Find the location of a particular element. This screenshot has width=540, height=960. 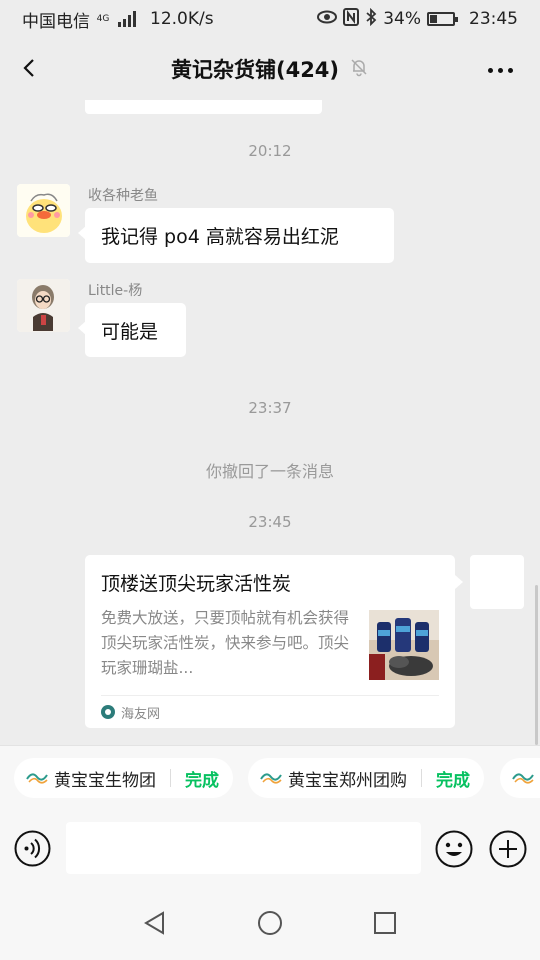

title-group: 黄记杂货铺(424) is located at coordinates (270, 69).